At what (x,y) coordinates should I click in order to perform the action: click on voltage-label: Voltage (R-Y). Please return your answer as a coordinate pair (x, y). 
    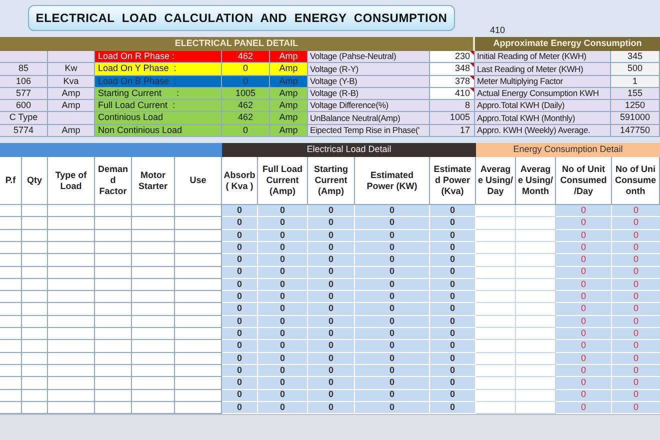
    Looking at the image, I should click on (369, 69).